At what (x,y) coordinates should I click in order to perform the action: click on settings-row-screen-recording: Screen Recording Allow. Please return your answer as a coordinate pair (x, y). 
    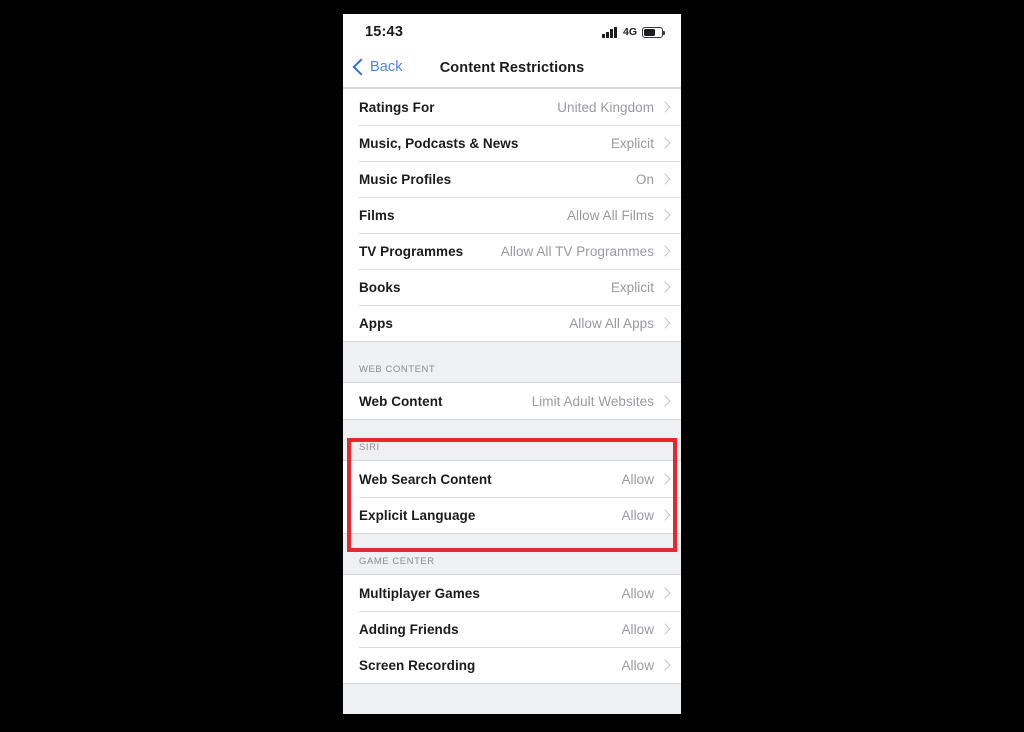
    Looking at the image, I should click on (512, 665).